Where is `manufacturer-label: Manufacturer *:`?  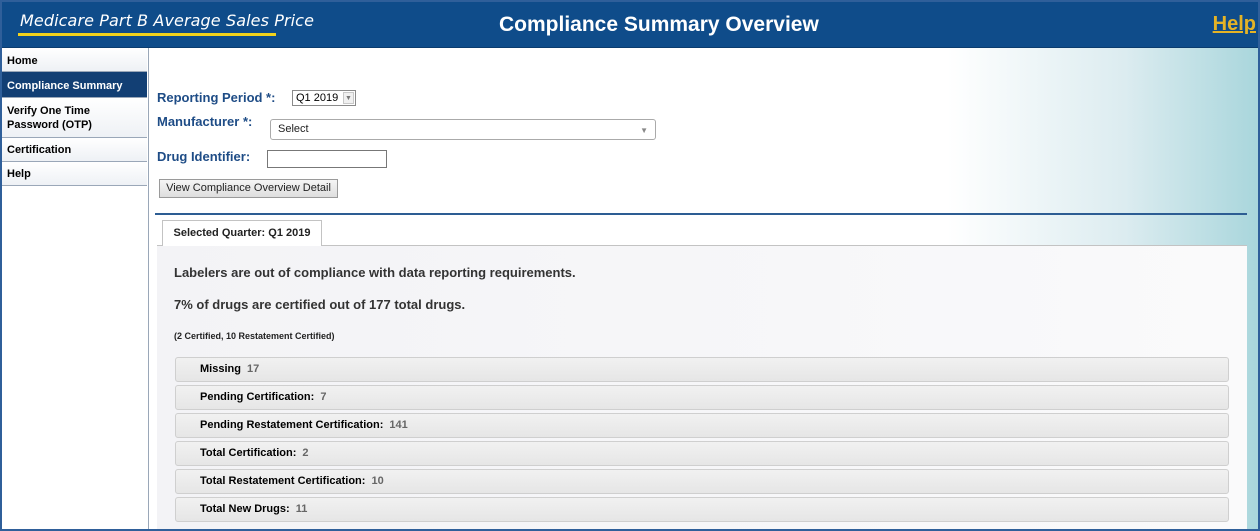 manufacturer-label: Manufacturer *: is located at coordinates (205, 121).